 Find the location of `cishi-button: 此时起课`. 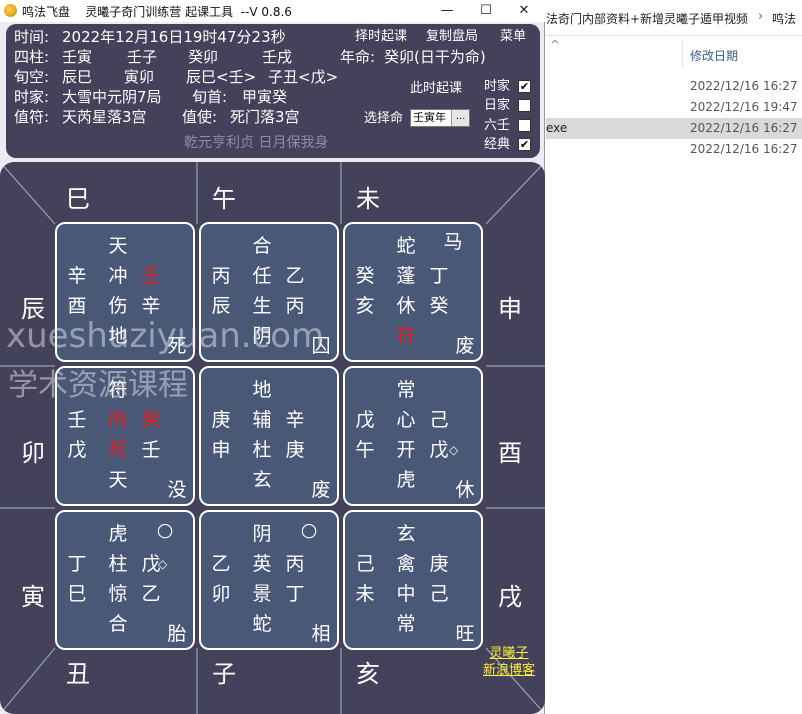

cishi-button: 此时起课 is located at coordinates (436, 89).